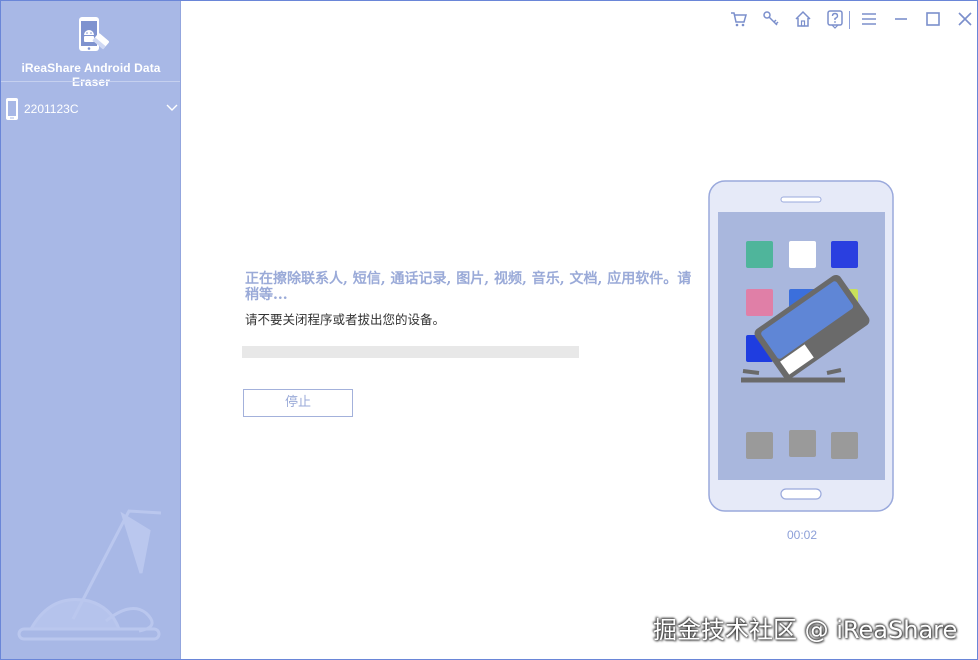 Image resolution: width=978 pixels, height=660 pixels. What do you see at coordinates (410, 352) in the screenshot?
I see `erase-progress-bar` at bounding box center [410, 352].